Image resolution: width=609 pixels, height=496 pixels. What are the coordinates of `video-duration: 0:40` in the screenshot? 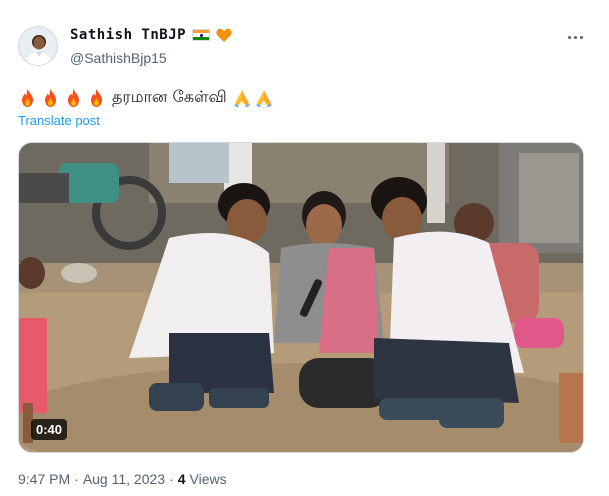 It's located at (49, 429).